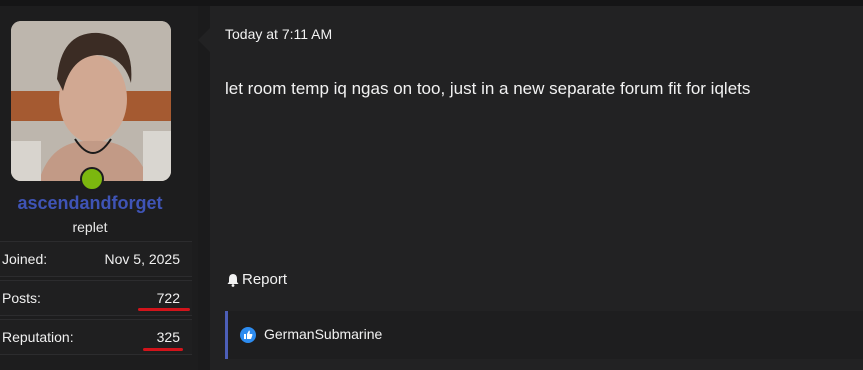 The height and width of the screenshot is (370, 863). I want to click on report-button: Report, so click(256, 279).